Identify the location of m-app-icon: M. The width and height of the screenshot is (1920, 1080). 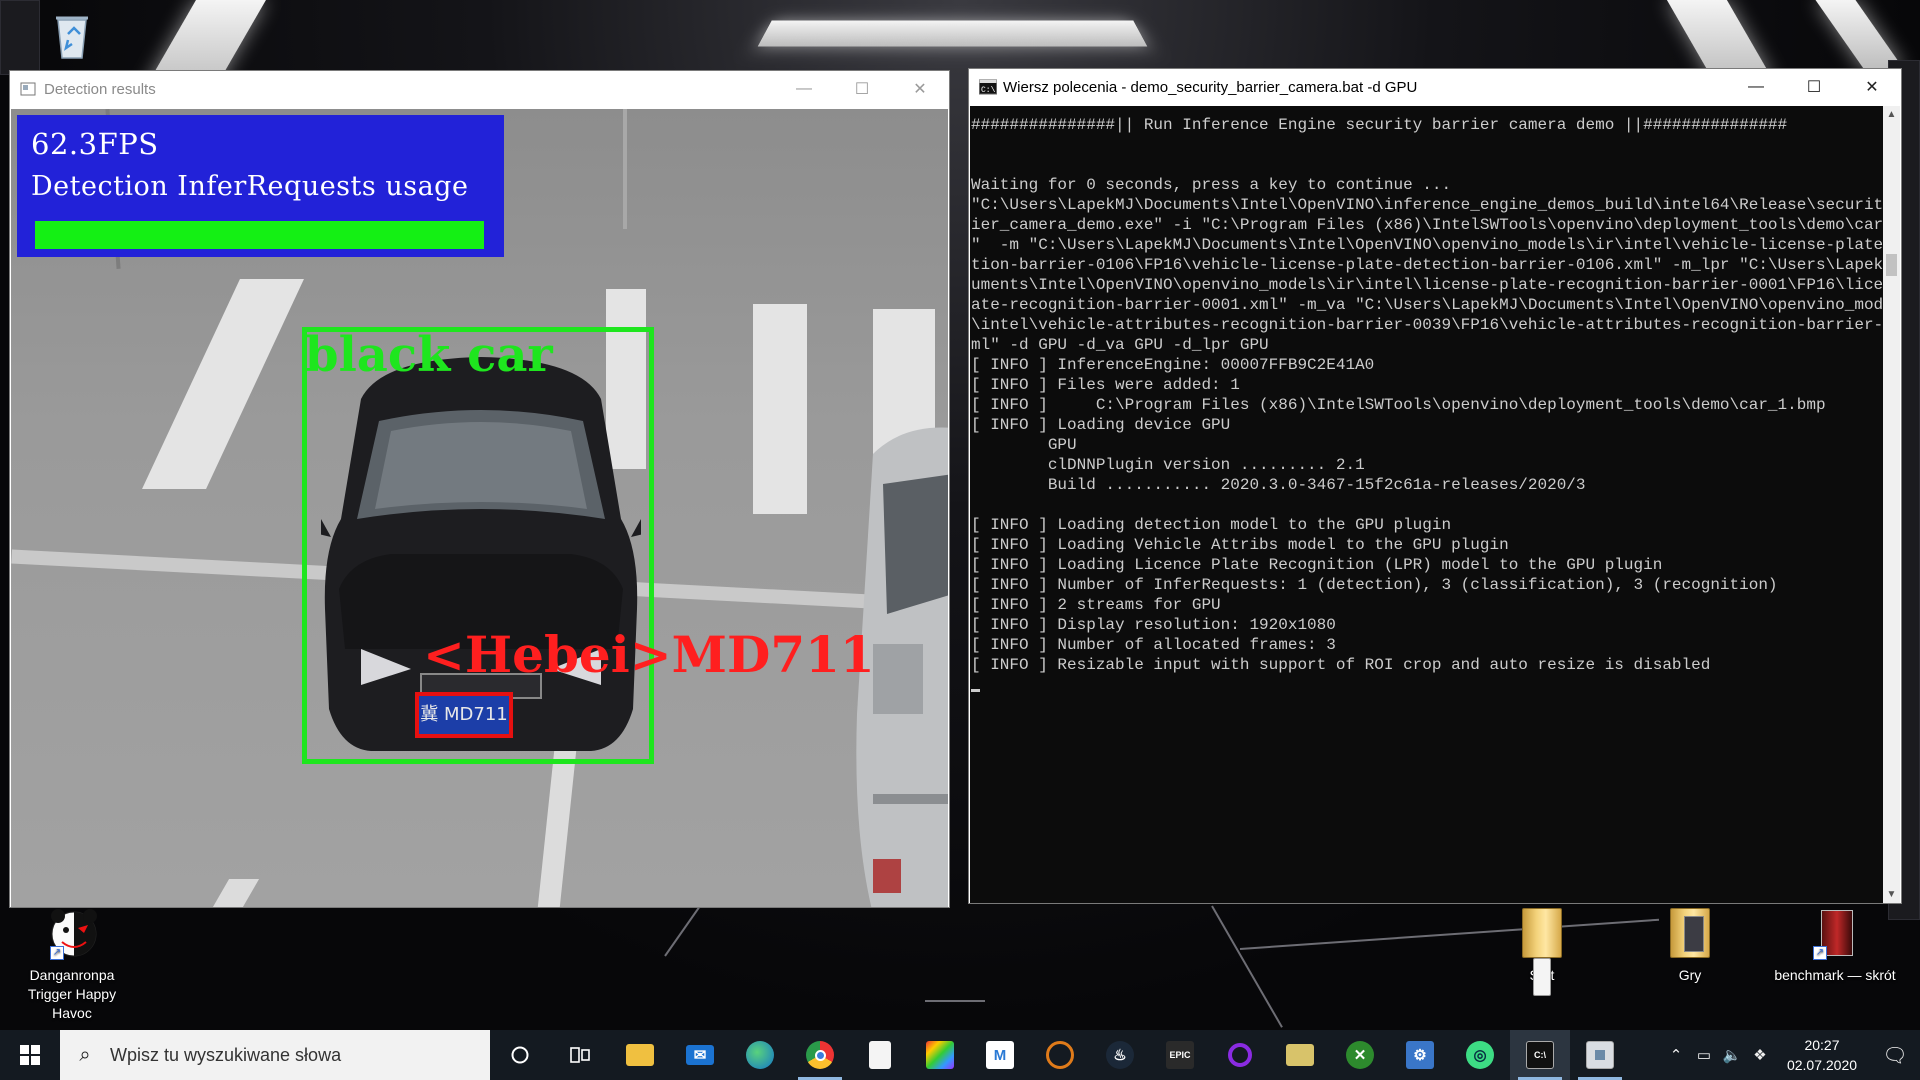
(1000, 1055).